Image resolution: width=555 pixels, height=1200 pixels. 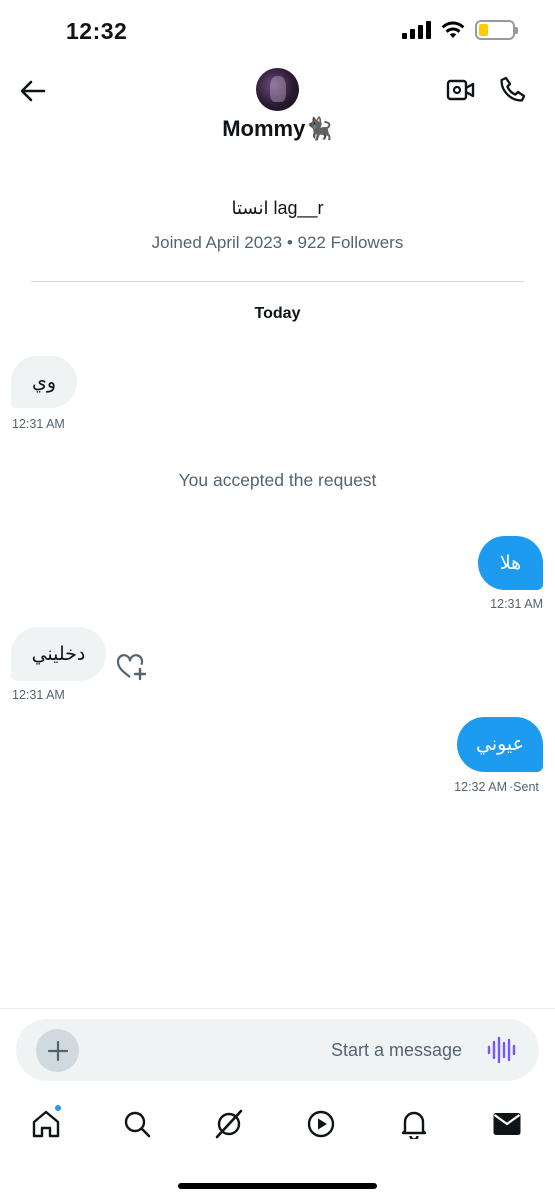 I want to click on plus-icon, so click(x=57, y=1050).